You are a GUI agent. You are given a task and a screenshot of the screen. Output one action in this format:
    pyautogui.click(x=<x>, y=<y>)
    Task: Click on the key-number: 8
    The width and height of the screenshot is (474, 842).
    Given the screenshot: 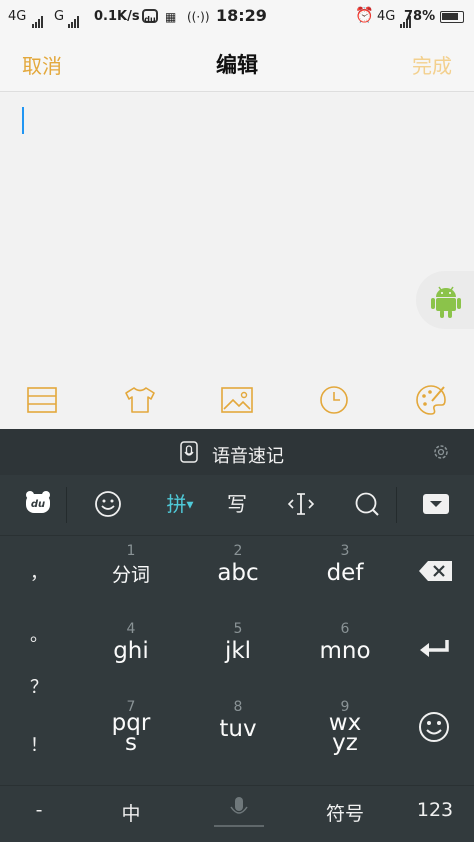 What is the action you would take?
    pyautogui.click(x=238, y=707)
    